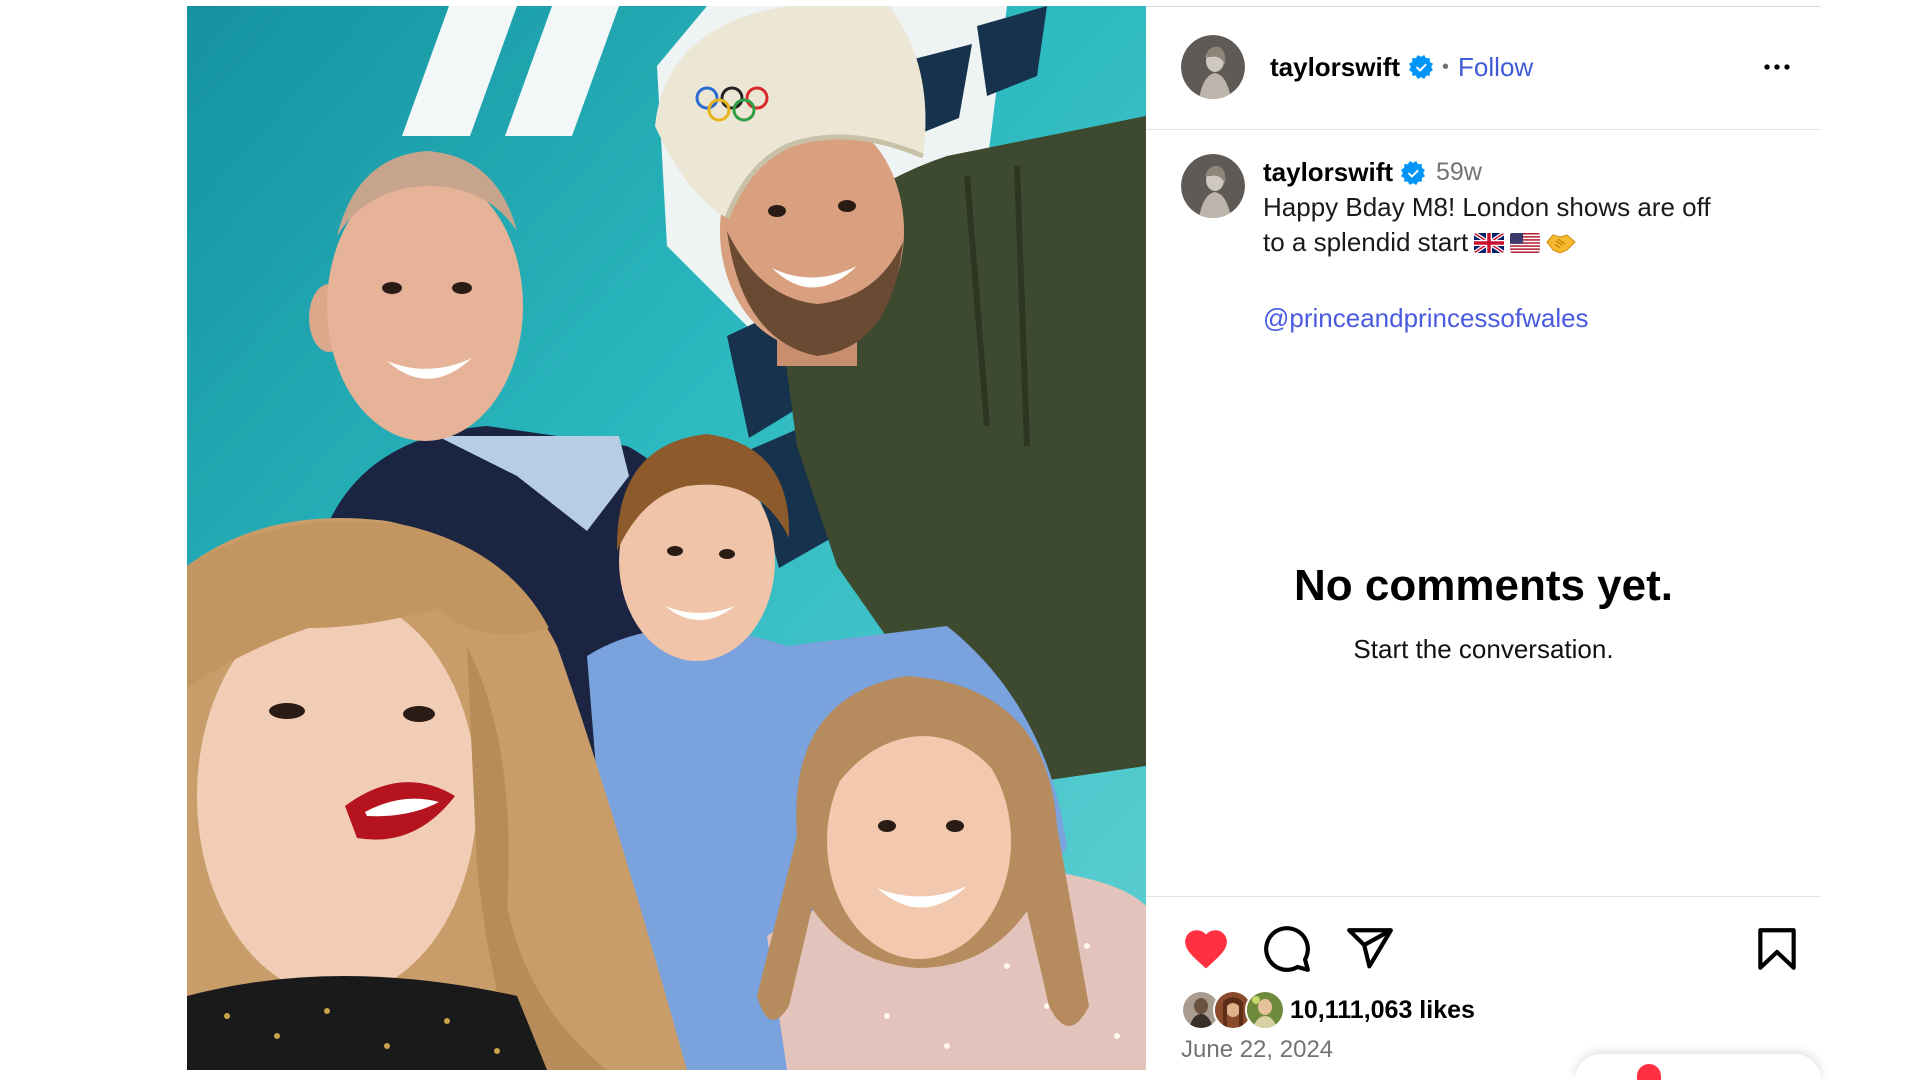  I want to click on flag-united-kingdom-icon, so click(1489, 242).